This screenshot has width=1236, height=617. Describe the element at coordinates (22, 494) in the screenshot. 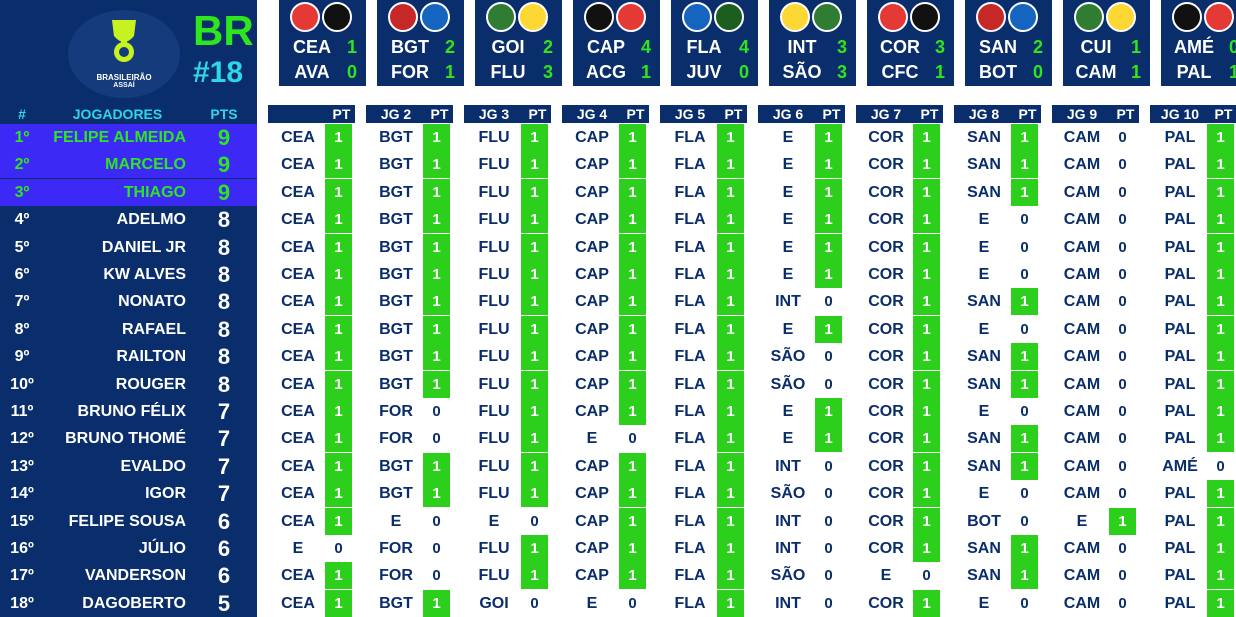

I see `player-rank: 14º` at that location.